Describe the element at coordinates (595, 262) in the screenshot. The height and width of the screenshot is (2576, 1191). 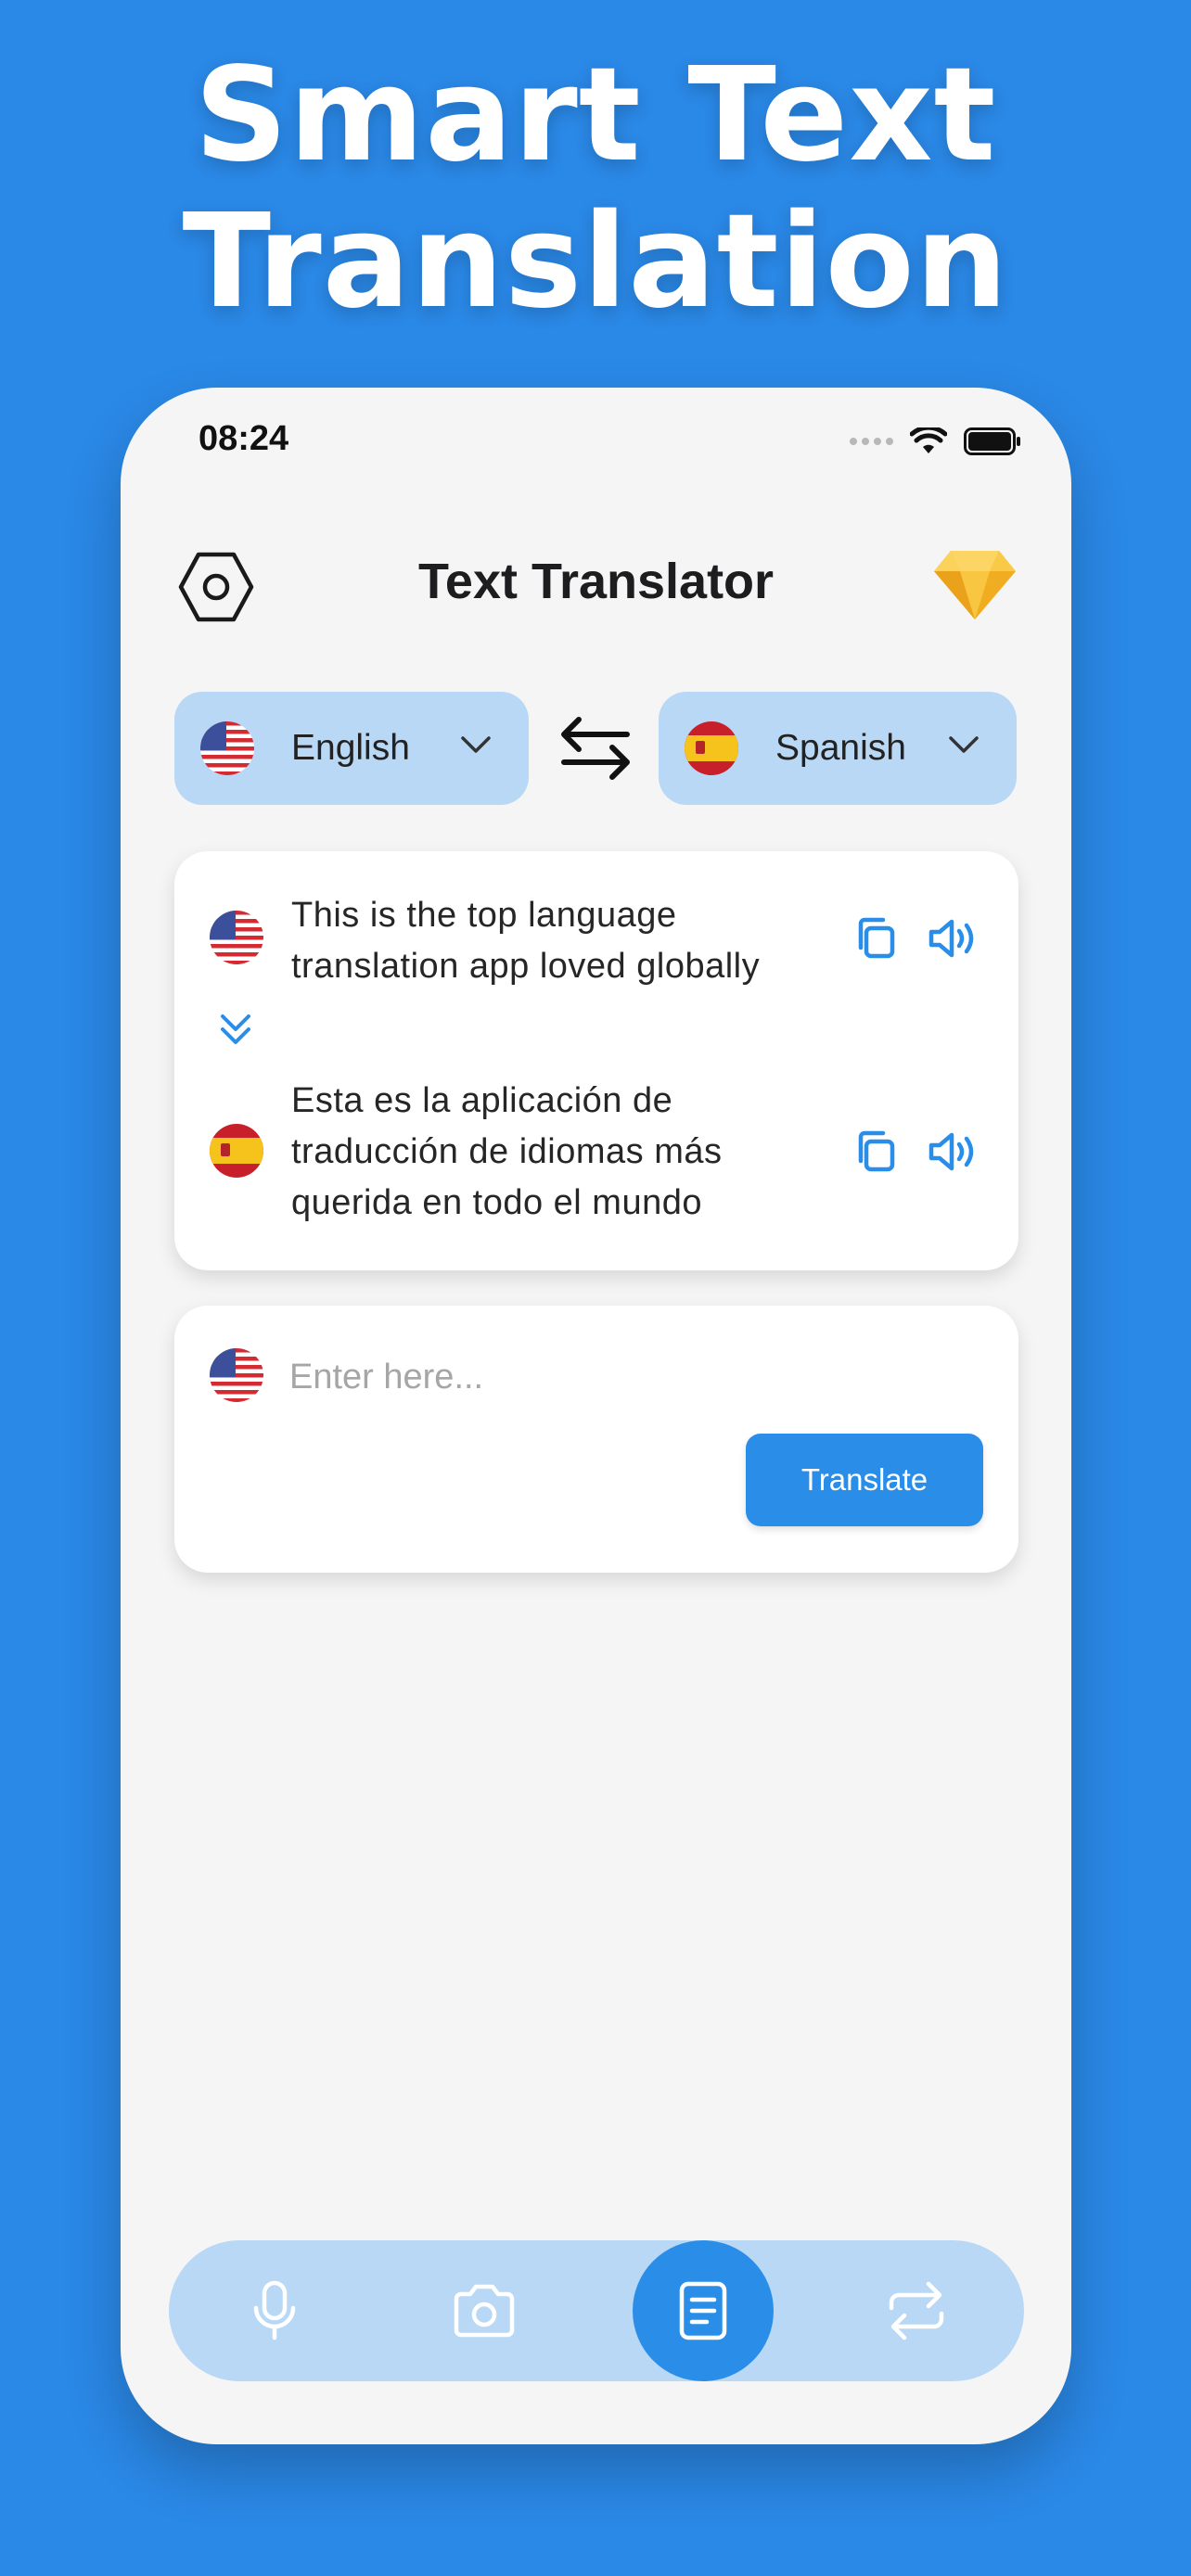
I see `promo-title-line-2: Translation` at that location.